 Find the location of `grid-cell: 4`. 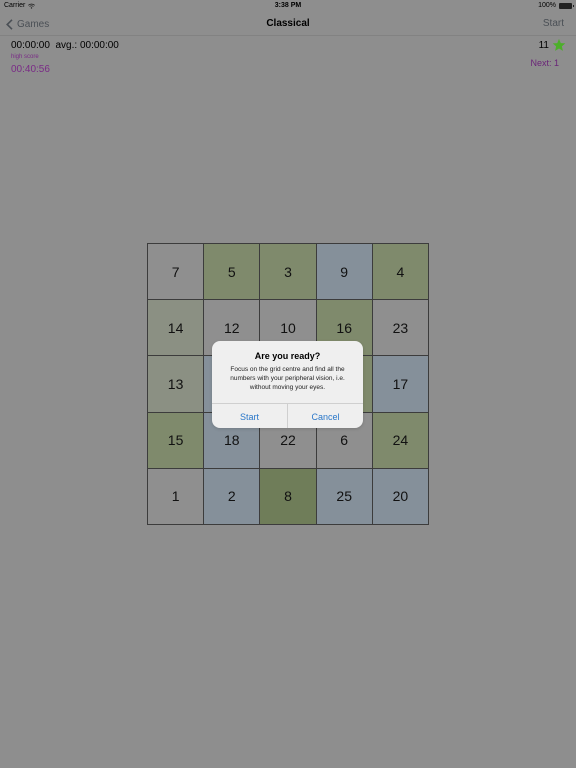

grid-cell: 4 is located at coordinates (400, 272).